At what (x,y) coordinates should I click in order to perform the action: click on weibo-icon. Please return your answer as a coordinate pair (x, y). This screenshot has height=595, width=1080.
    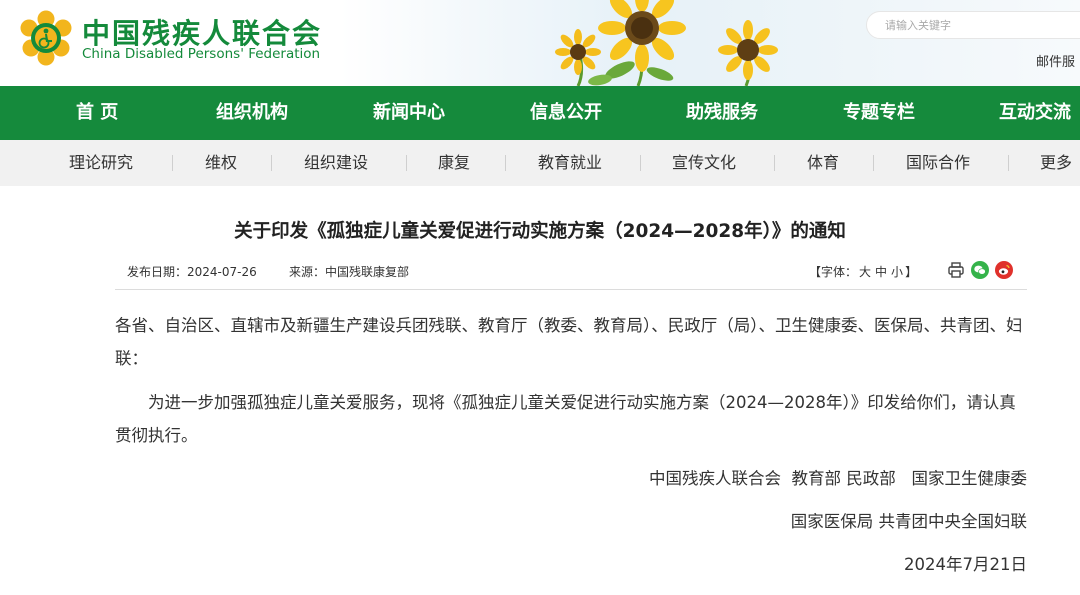
    Looking at the image, I should click on (1004, 270).